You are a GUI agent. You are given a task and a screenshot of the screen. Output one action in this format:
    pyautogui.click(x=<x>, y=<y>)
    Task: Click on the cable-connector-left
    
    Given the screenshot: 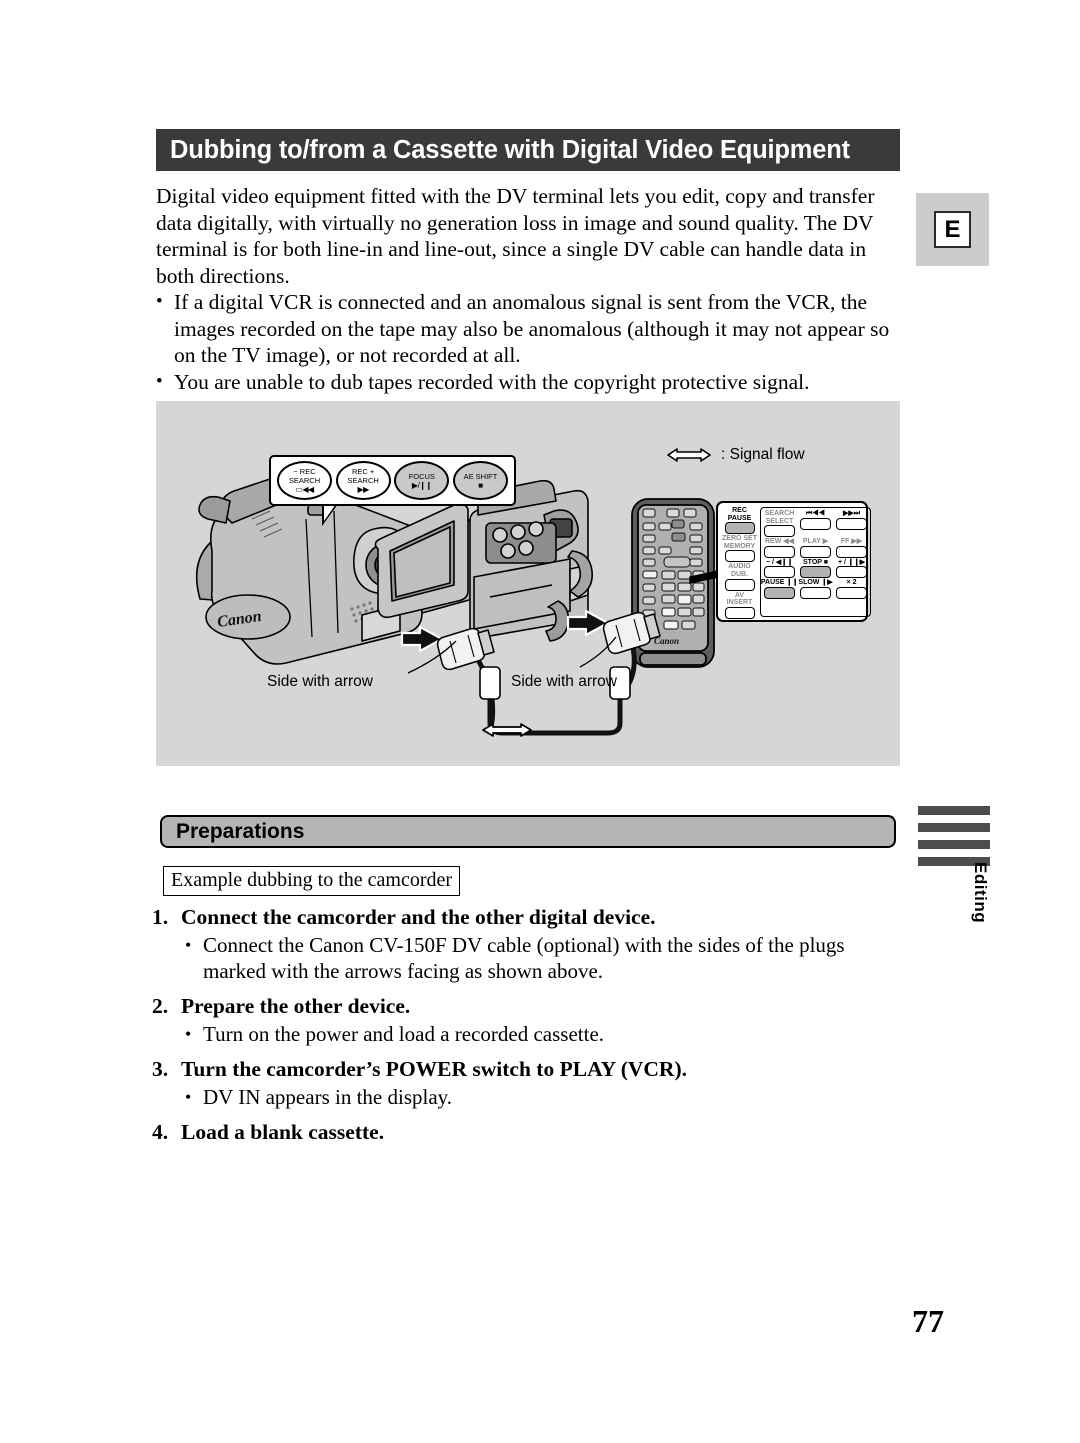 What is the action you would take?
    pyautogui.click(x=490, y=683)
    